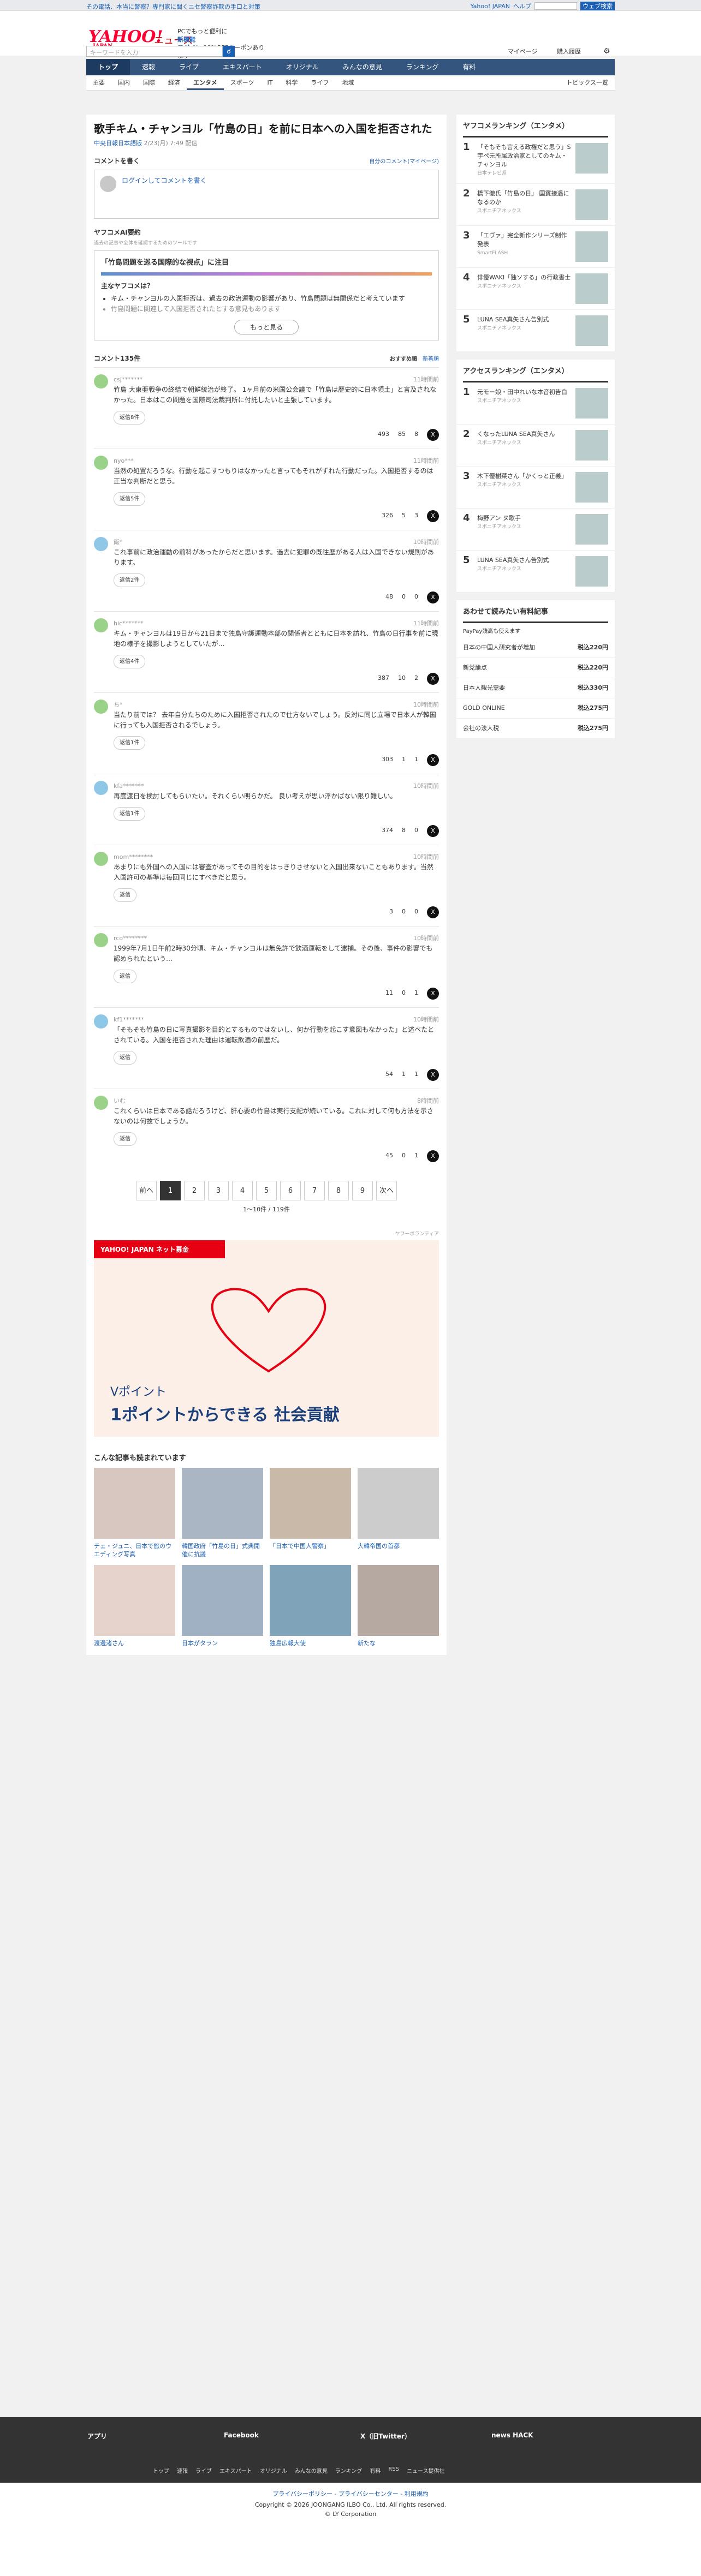 The height and width of the screenshot is (2576, 701). What do you see at coordinates (97, 2436) in the screenshot?
I see `footer-apps: アプリ` at bounding box center [97, 2436].